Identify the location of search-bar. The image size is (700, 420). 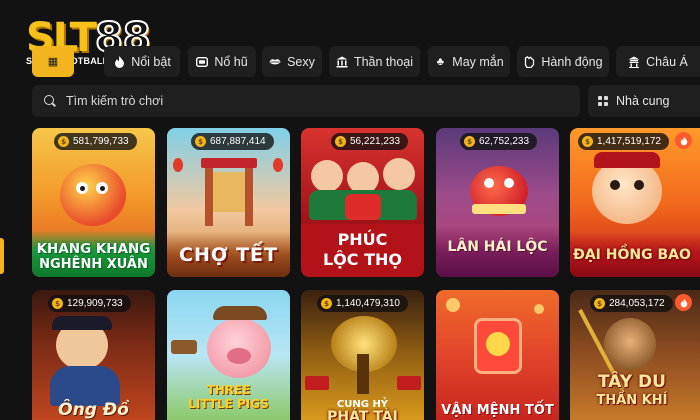
(306, 101).